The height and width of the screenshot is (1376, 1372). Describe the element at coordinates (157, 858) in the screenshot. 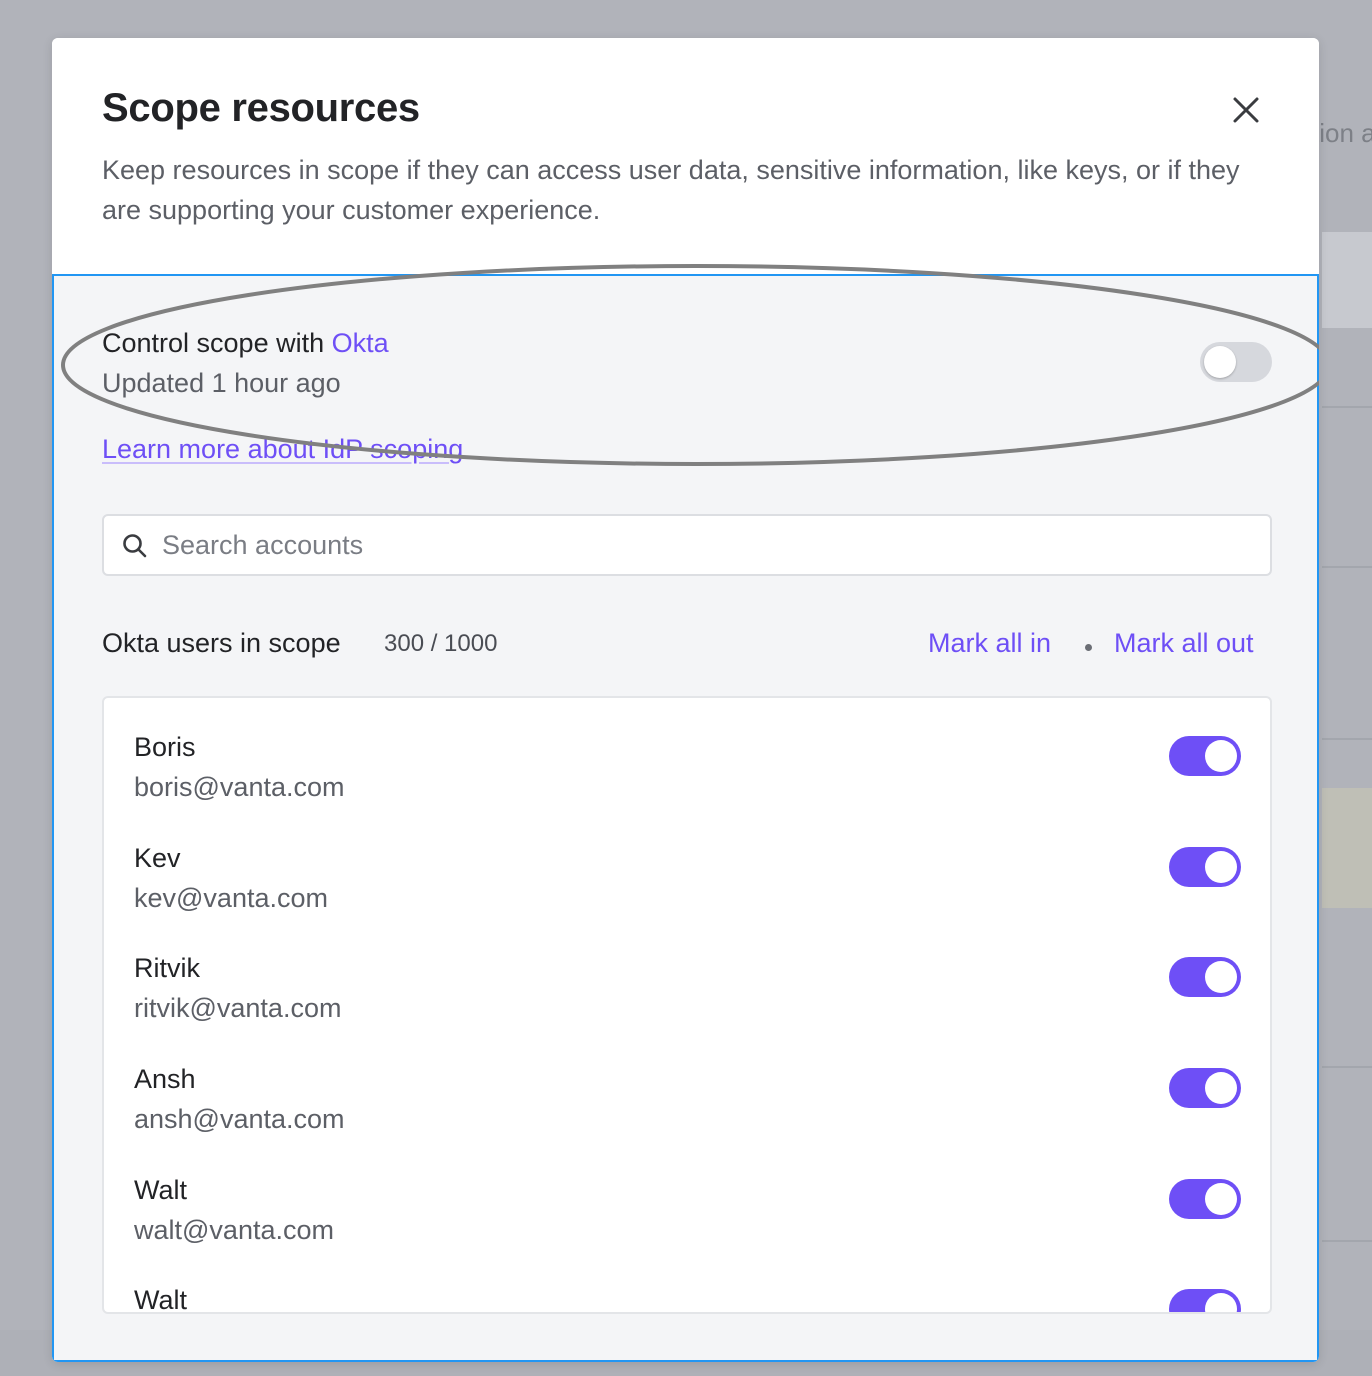

I see `user-name: Kev` at that location.